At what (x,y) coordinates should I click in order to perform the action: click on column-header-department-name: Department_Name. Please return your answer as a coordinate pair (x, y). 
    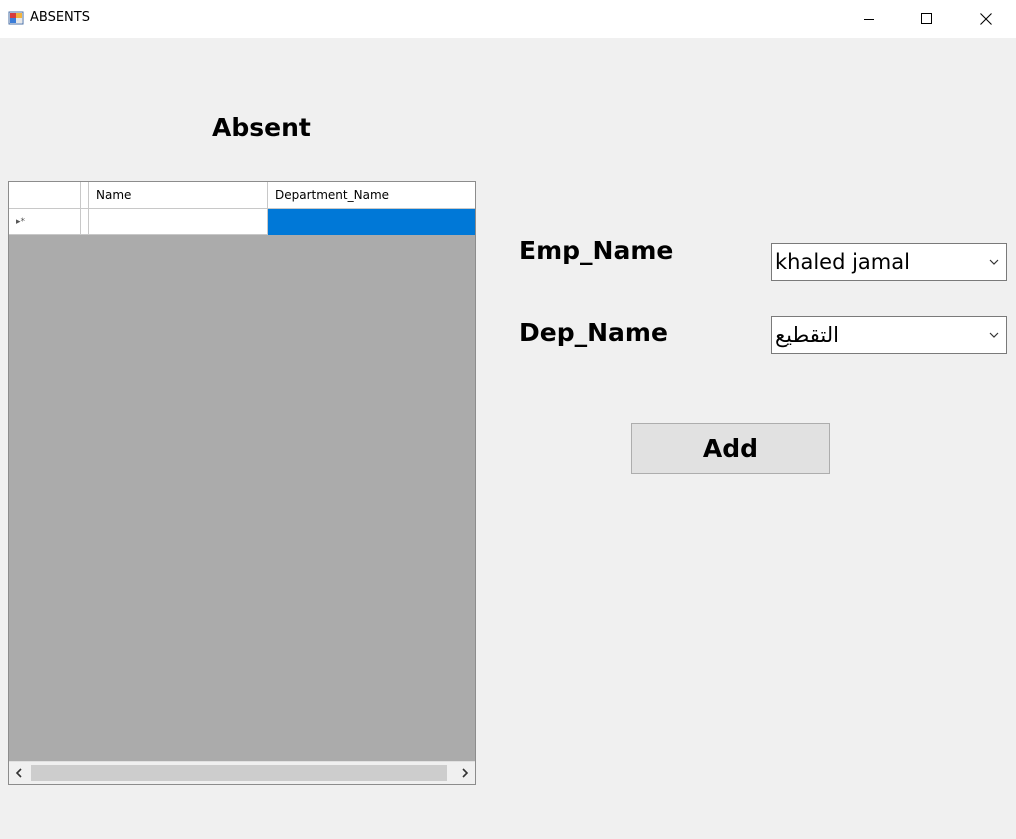
    Looking at the image, I should click on (371, 195).